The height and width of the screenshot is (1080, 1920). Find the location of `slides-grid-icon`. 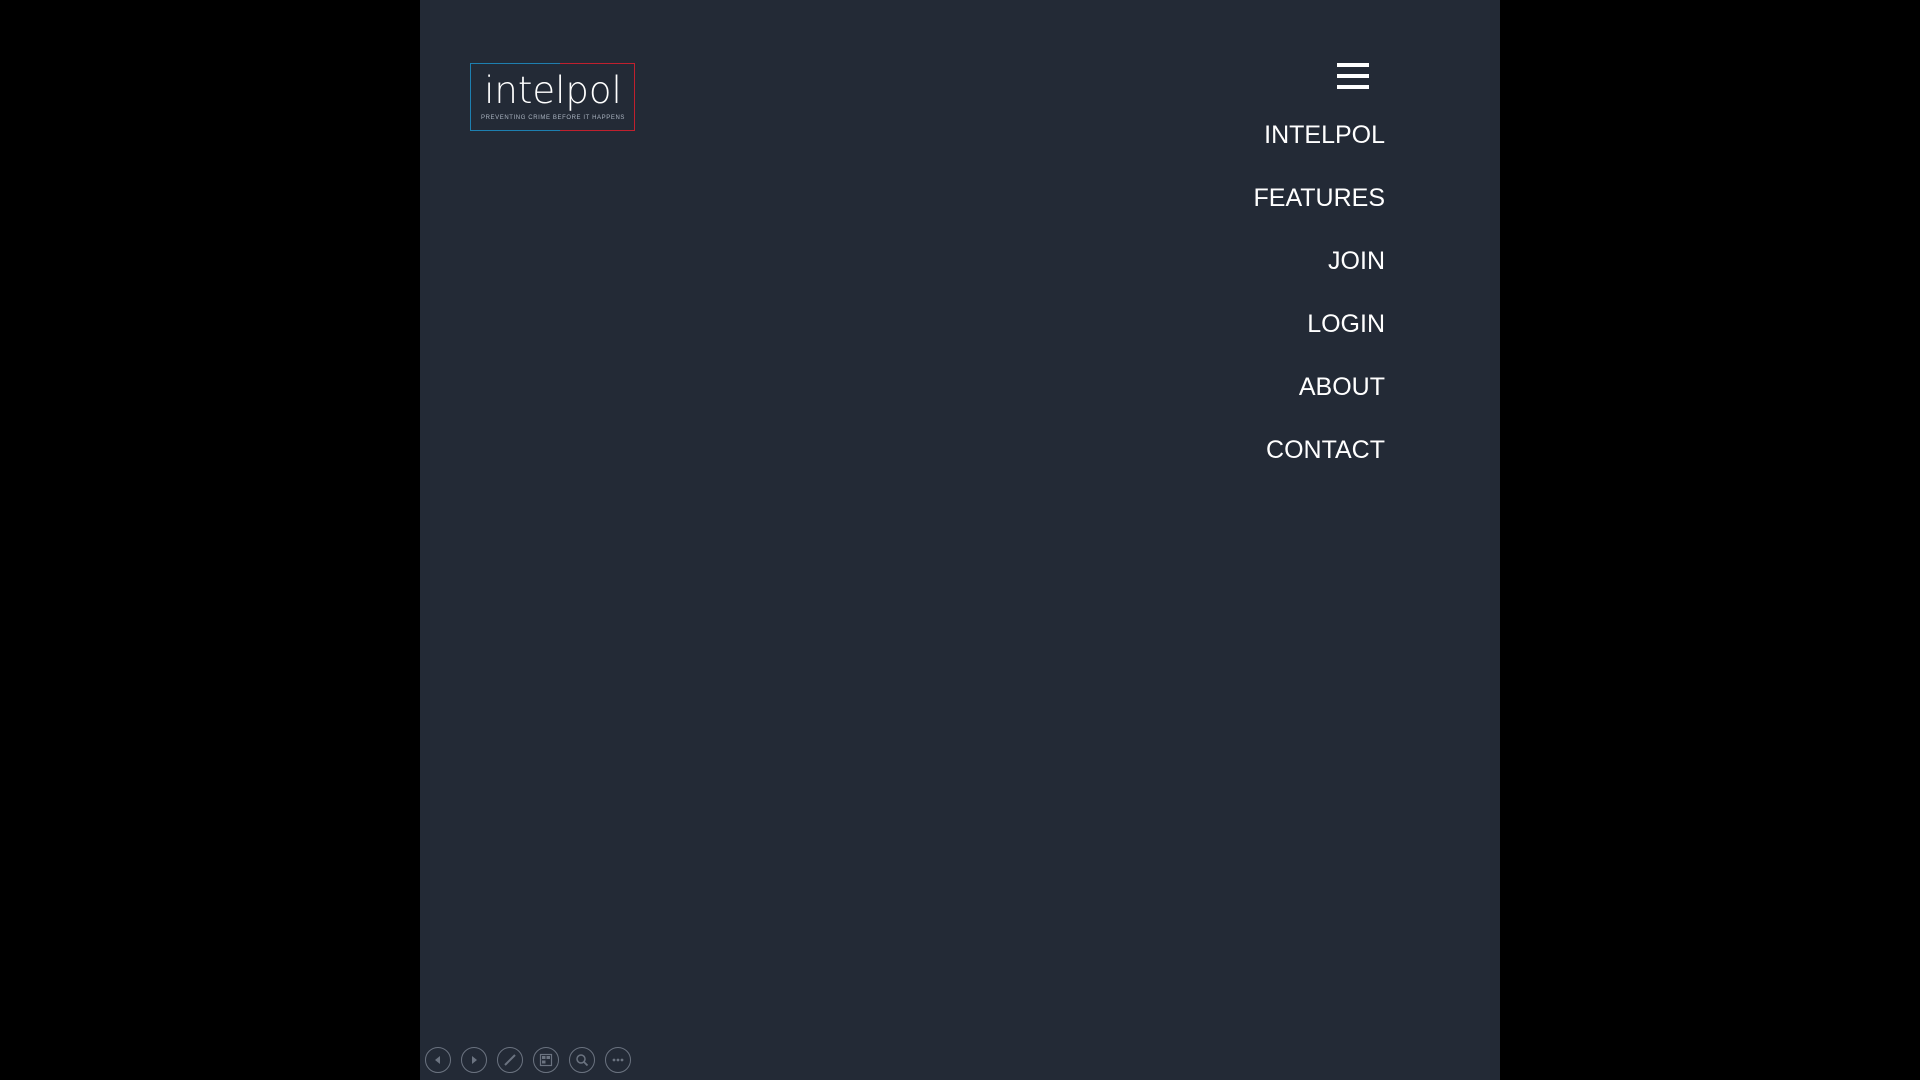

slides-grid-icon is located at coordinates (546, 1060).